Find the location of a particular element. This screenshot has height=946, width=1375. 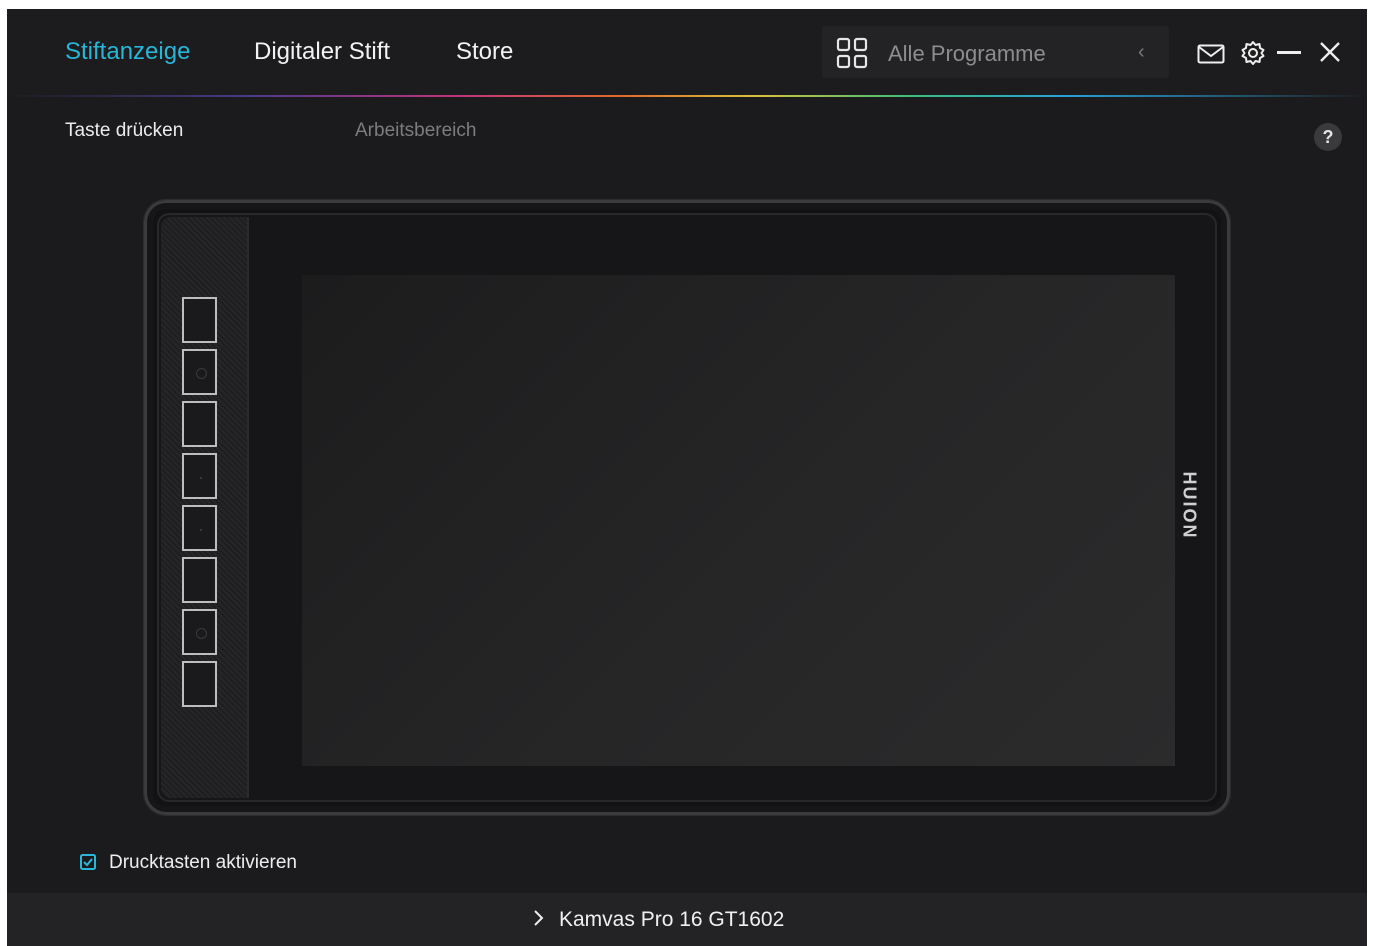

program-selector: Alle Programme ‹ is located at coordinates (995, 52).